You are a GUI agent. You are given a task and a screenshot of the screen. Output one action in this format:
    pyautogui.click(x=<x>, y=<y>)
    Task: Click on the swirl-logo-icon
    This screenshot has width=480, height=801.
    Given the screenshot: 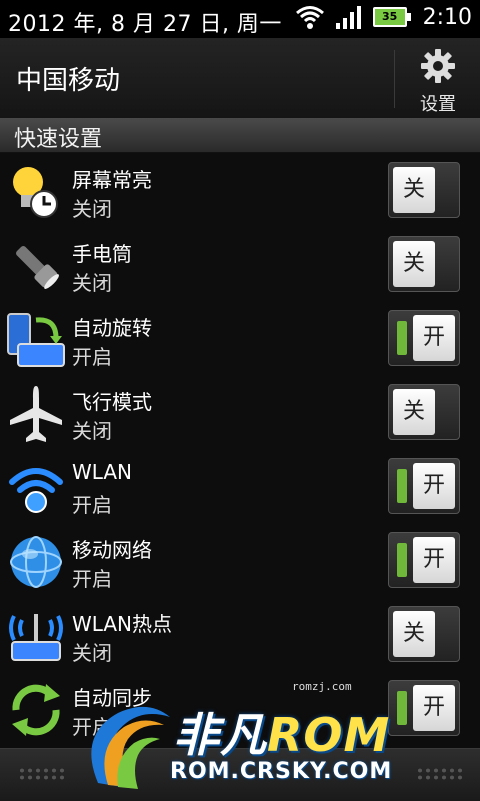 What is the action you would take?
    pyautogui.click(x=130, y=747)
    